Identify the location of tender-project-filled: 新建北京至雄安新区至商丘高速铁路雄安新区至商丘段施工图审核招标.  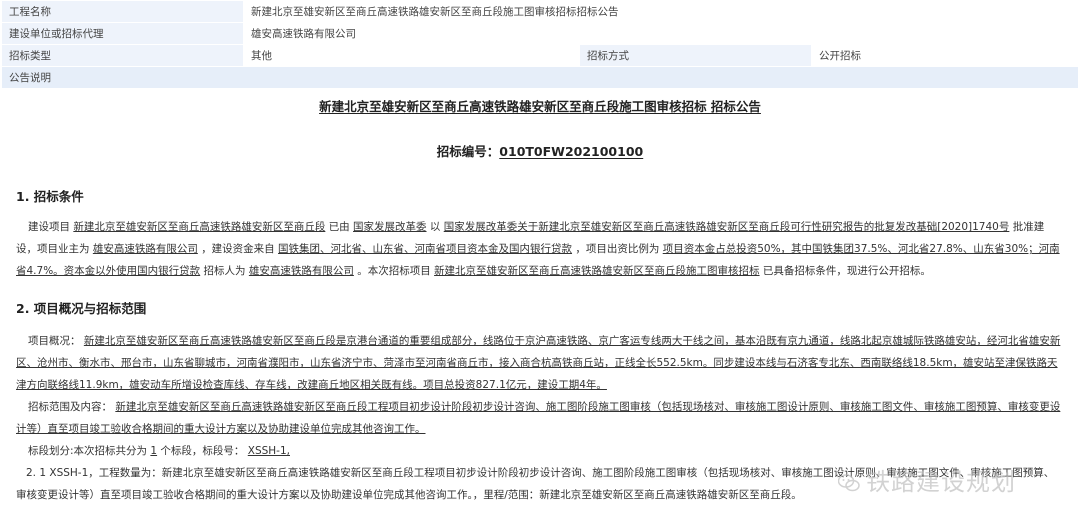
(597, 271).